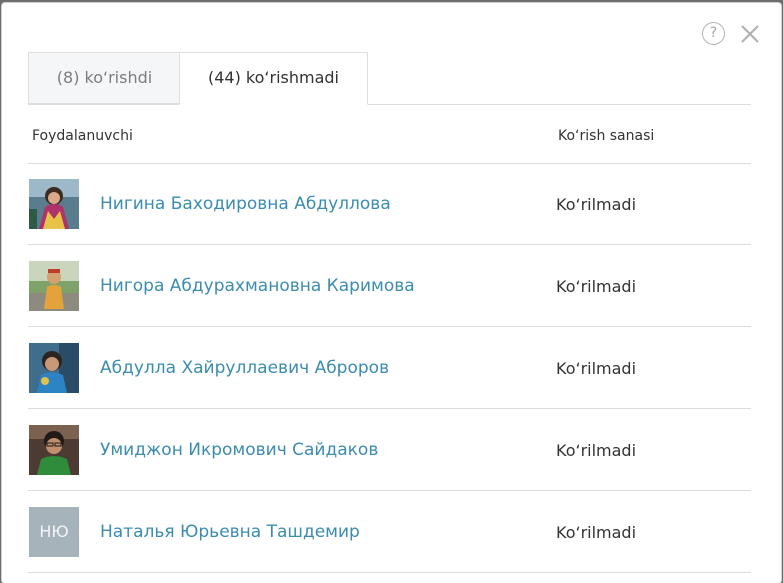 This screenshot has width=783, height=583. I want to click on tab-seen: (8) ko‘rishdi, so click(104, 78).